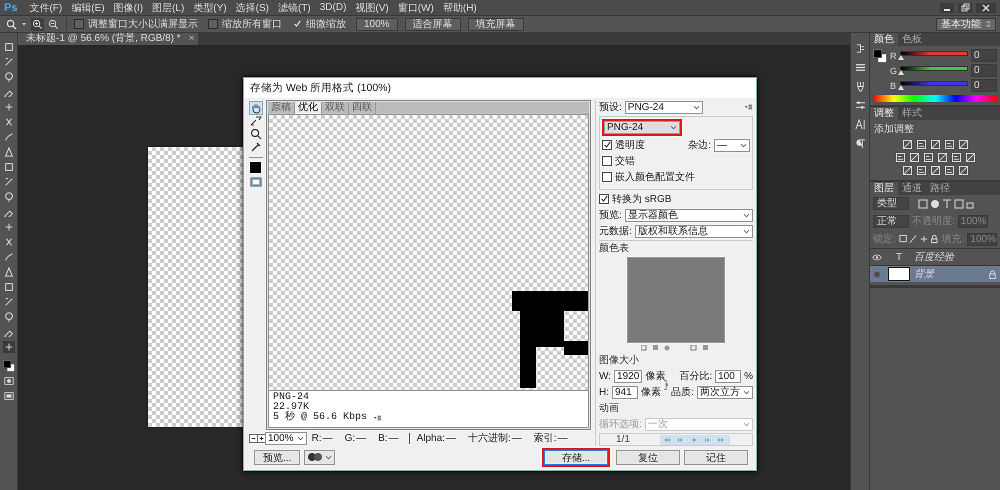 The width and height of the screenshot is (1000, 490). I want to click on panel-tab: 样式, so click(912, 113).